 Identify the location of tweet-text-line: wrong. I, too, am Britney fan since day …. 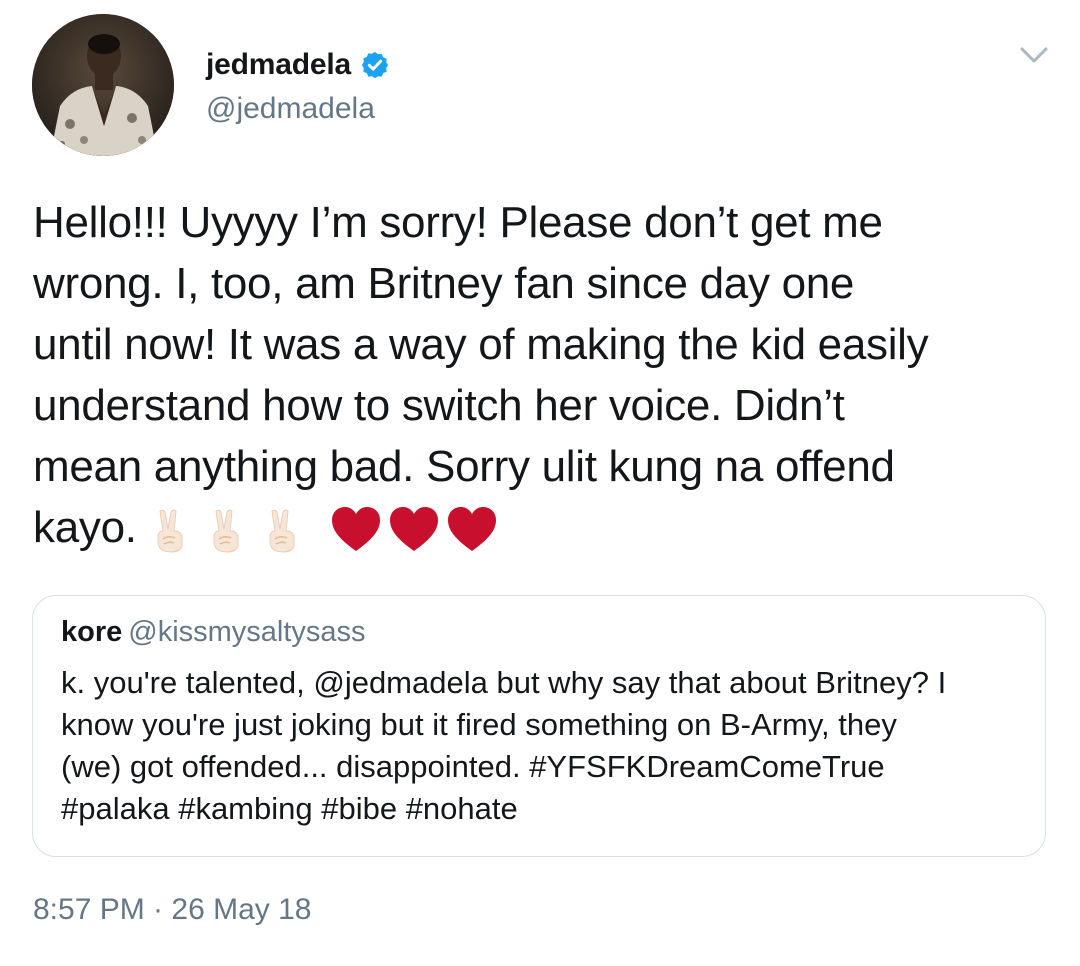
(444, 283).